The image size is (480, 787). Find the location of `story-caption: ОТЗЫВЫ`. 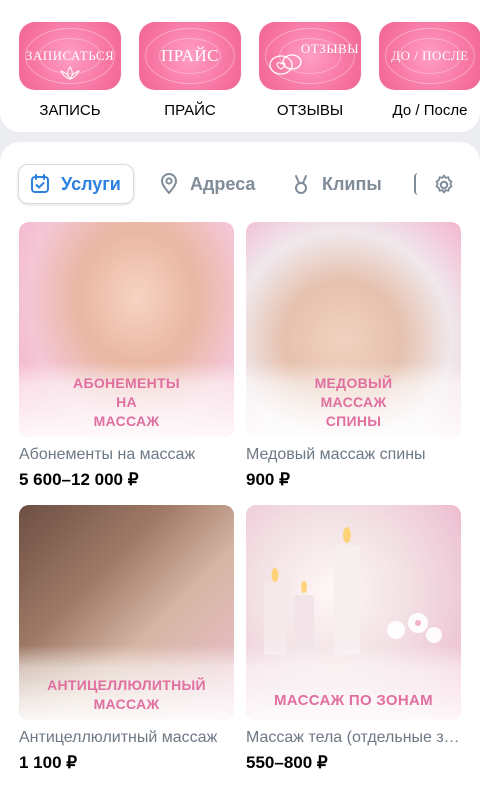

story-caption: ОТЗЫВЫ is located at coordinates (310, 110).